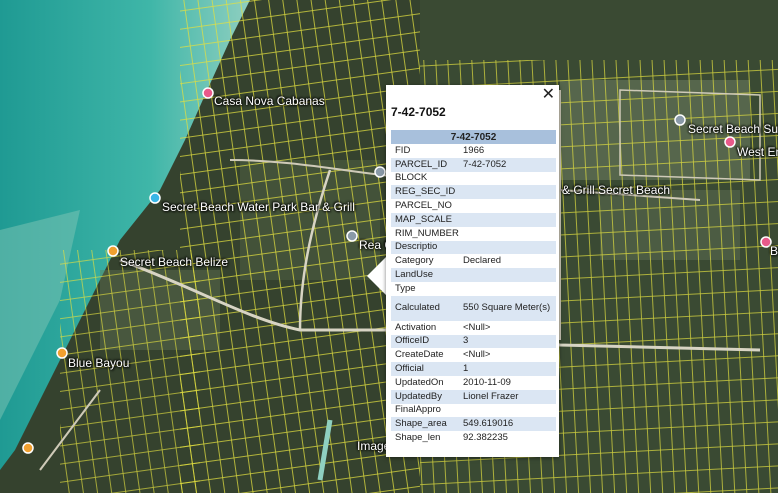  Describe the element at coordinates (485, 438) in the screenshot. I see `attr-value: 92.382235` at that location.